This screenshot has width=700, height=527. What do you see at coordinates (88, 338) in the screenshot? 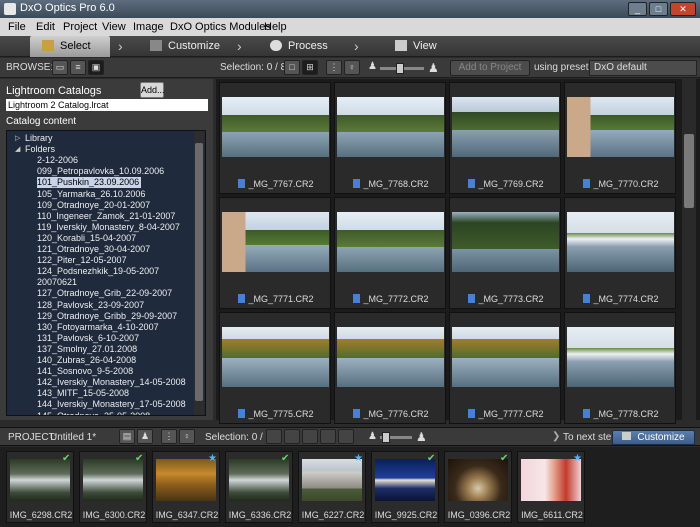
I see `tree-folder-item: 131_Pavlovsk_6-10-2007` at bounding box center [88, 338].